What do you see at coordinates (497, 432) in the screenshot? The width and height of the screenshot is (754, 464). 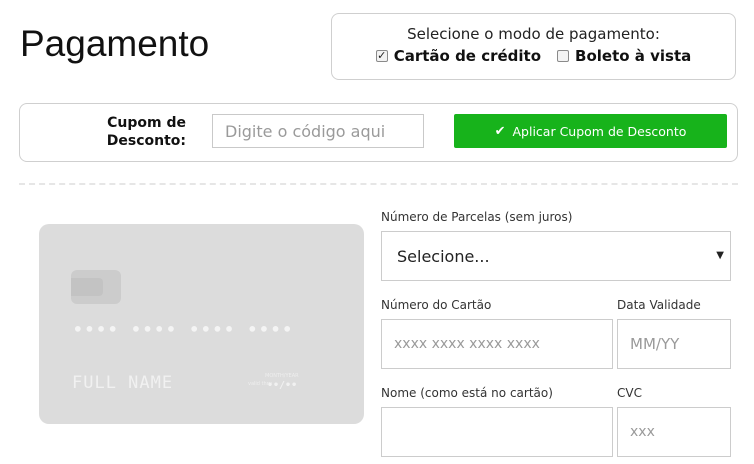 I see `cardholder-name-input` at bounding box center [497, 432].